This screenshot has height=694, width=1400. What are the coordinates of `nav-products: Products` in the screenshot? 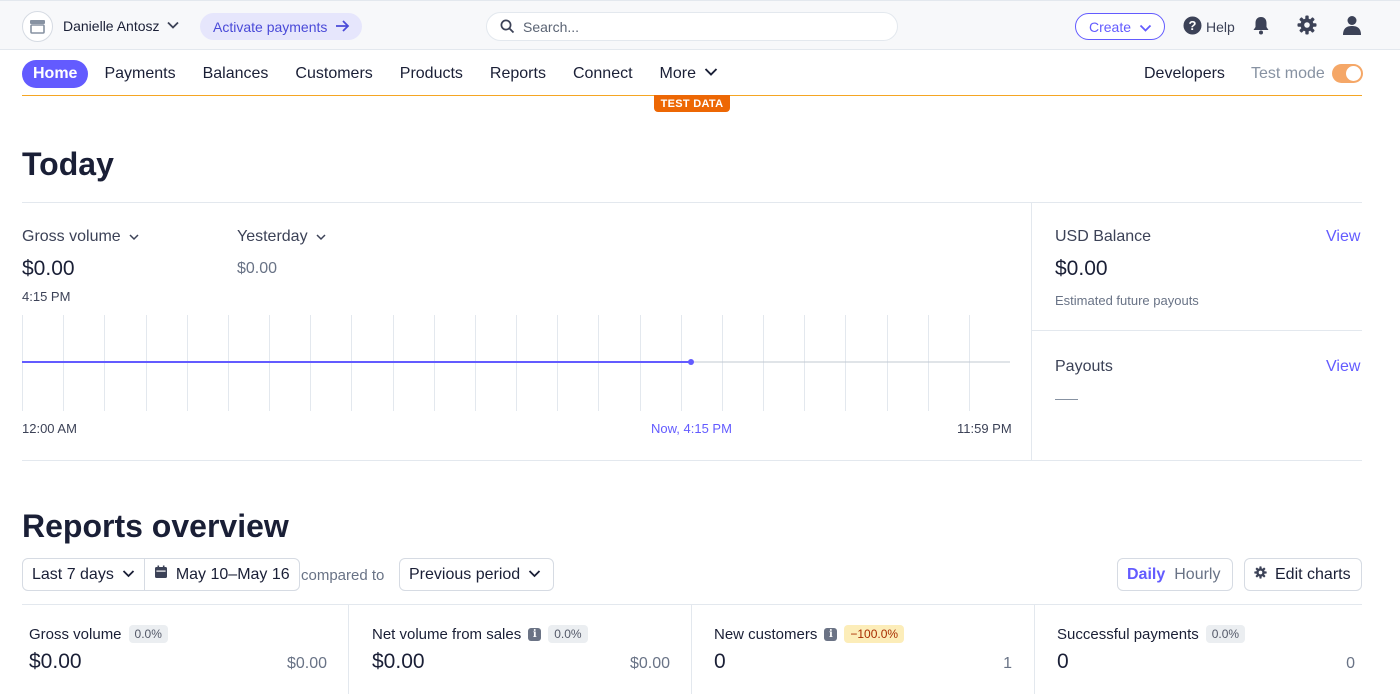 It's located at (431, 74).